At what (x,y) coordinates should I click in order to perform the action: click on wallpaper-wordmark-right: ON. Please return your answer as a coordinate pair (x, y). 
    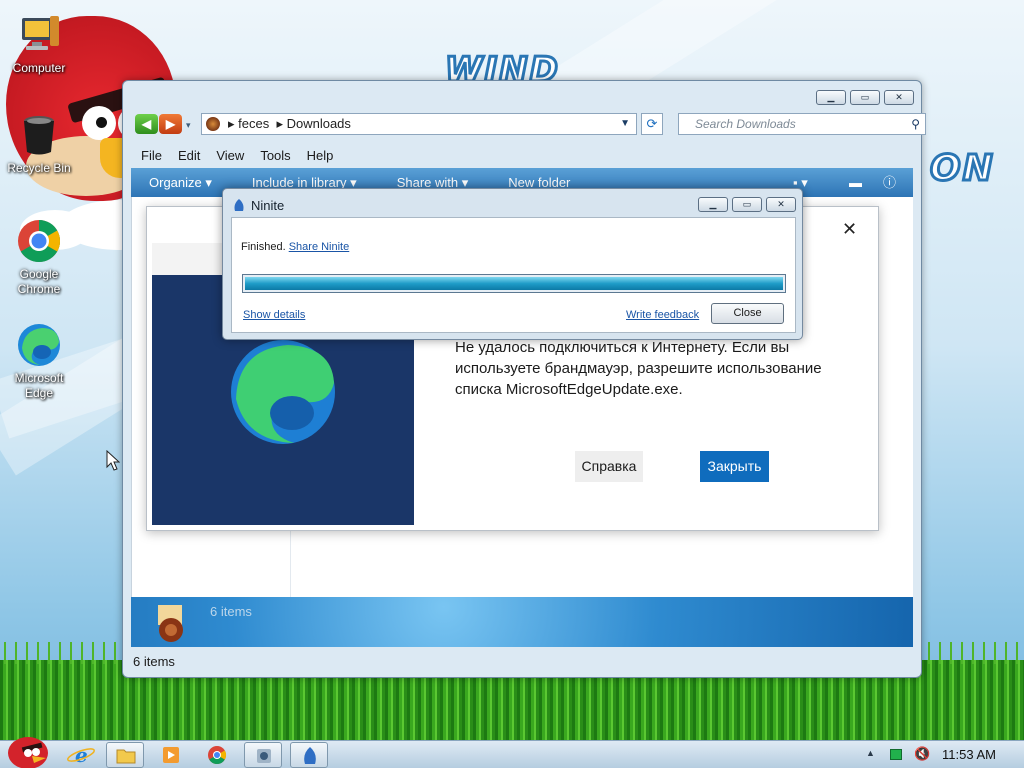
    Looking at the image, I should click on (962, 169).